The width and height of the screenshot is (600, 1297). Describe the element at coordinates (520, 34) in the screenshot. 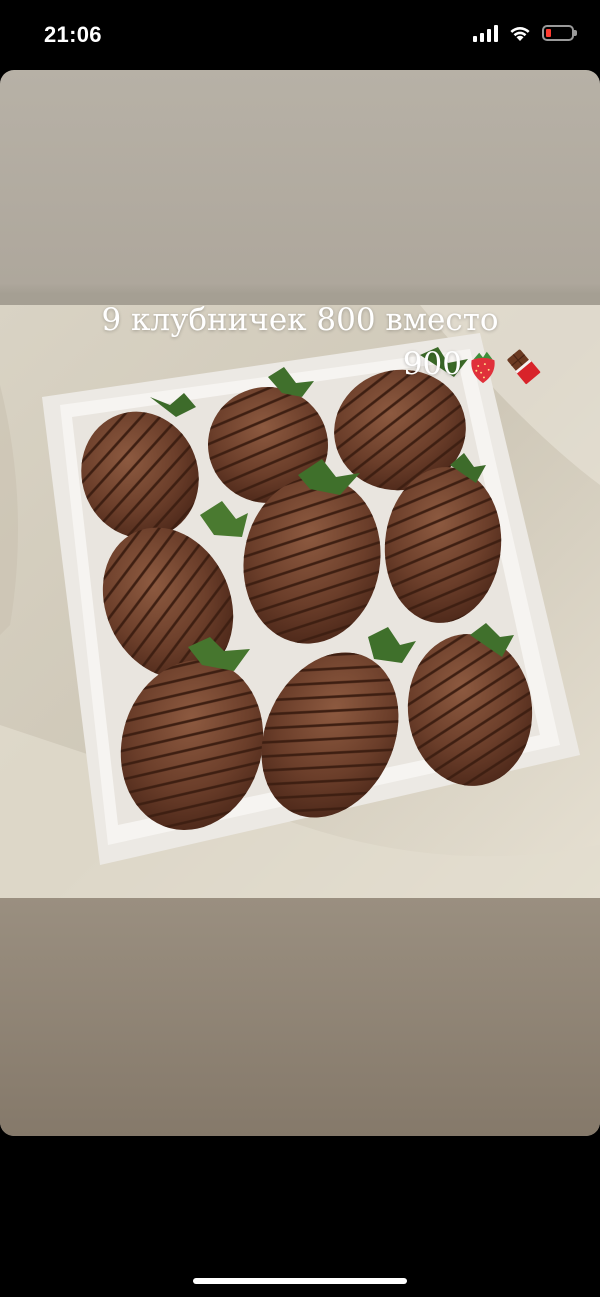

I see `wifi-icon` at that location.